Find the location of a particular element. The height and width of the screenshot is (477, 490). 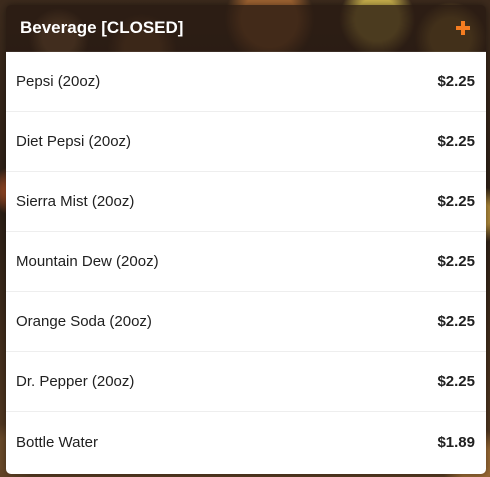

item-name: Sierra Mist (20oz) is located at coordinates (75, 201).